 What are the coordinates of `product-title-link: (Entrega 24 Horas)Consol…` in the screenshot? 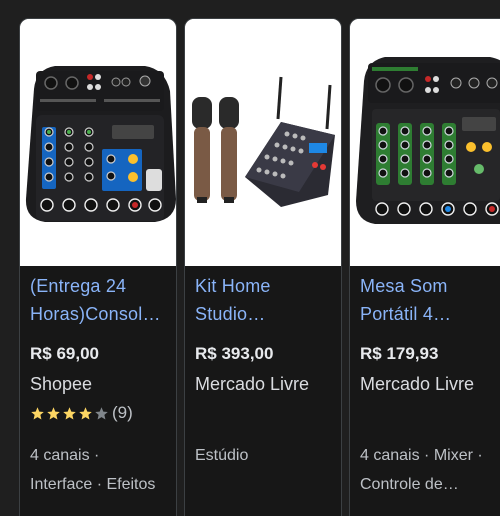 It's located at (99, 300).